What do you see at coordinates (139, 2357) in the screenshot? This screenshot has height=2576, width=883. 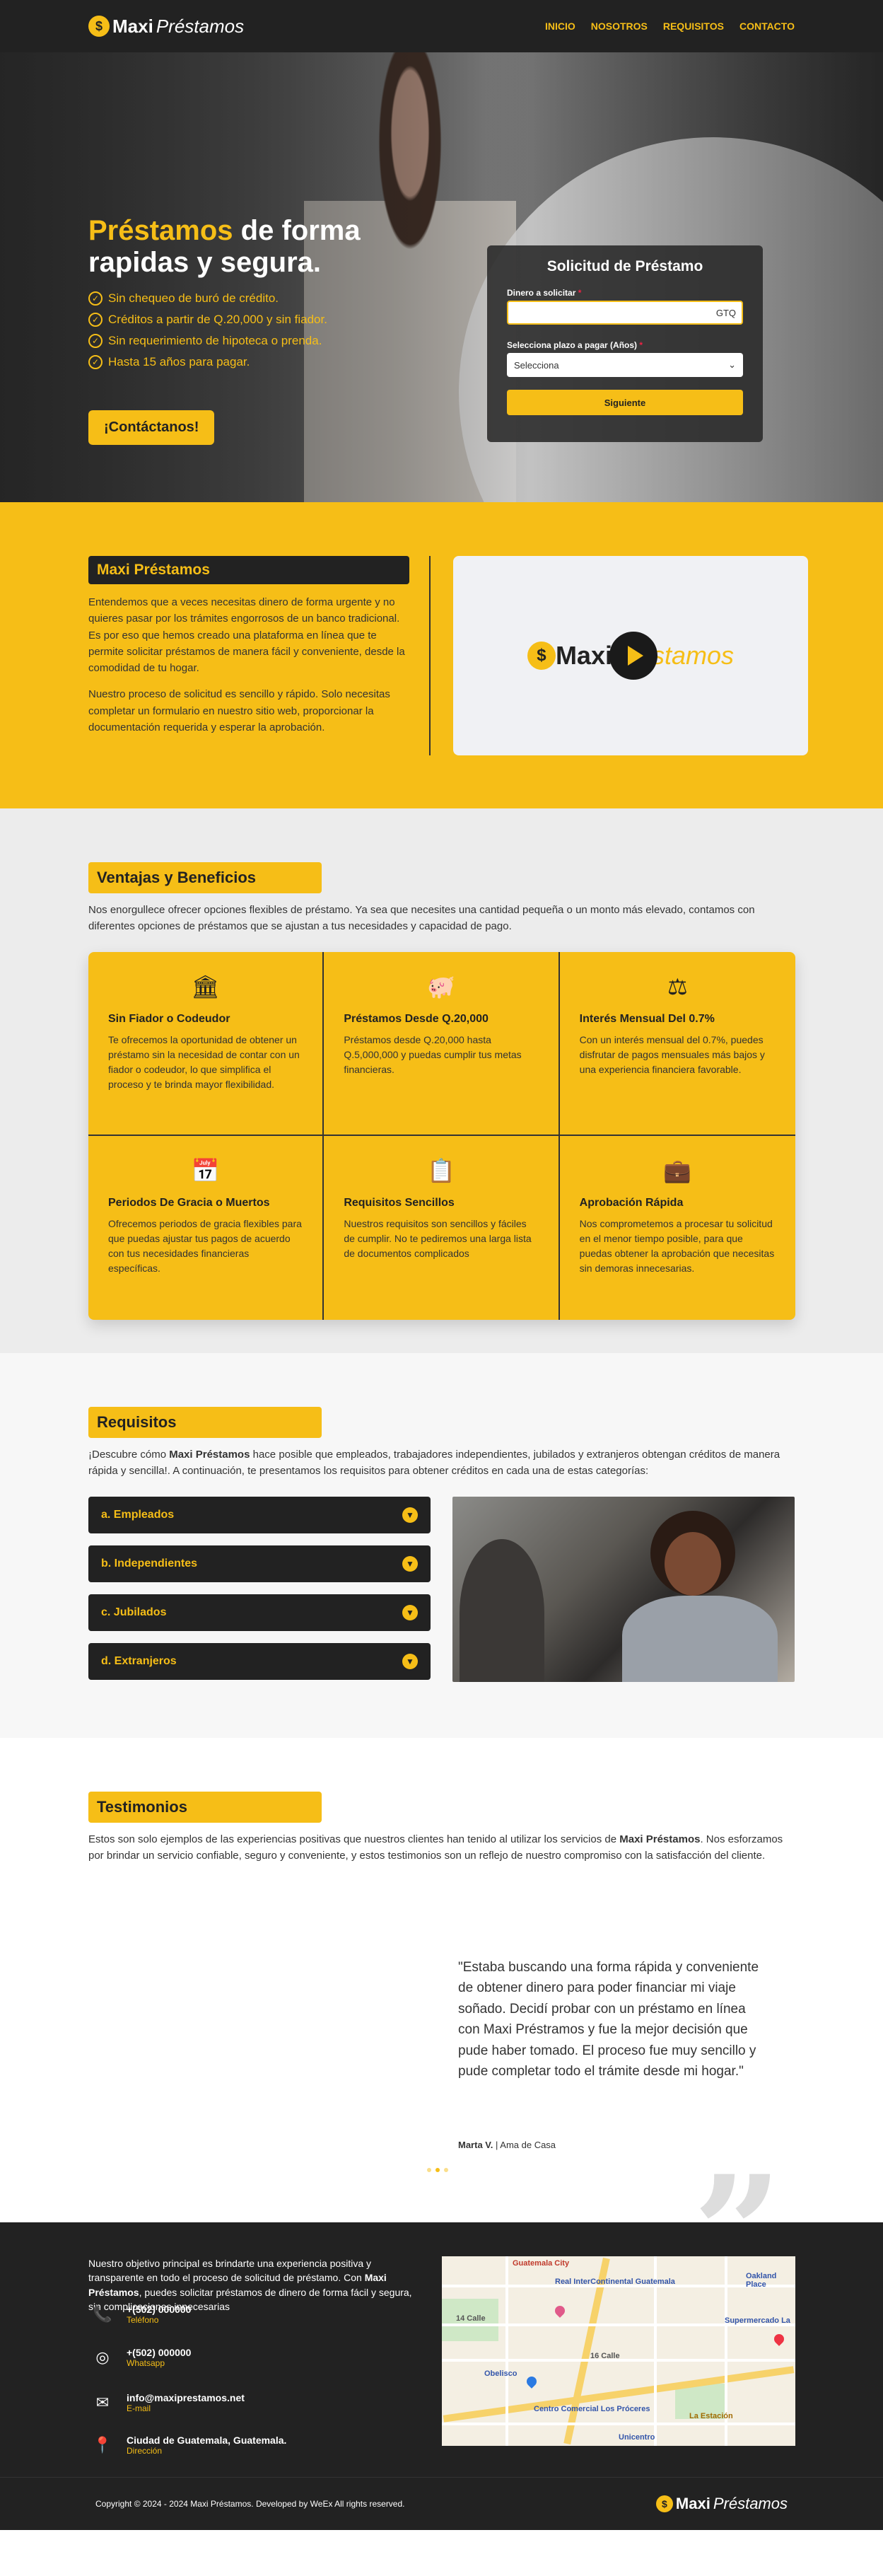 I see `contact-whatsapp: ◎ +(502) 000000 Whatsapp` at bounding box center [139, 2357].